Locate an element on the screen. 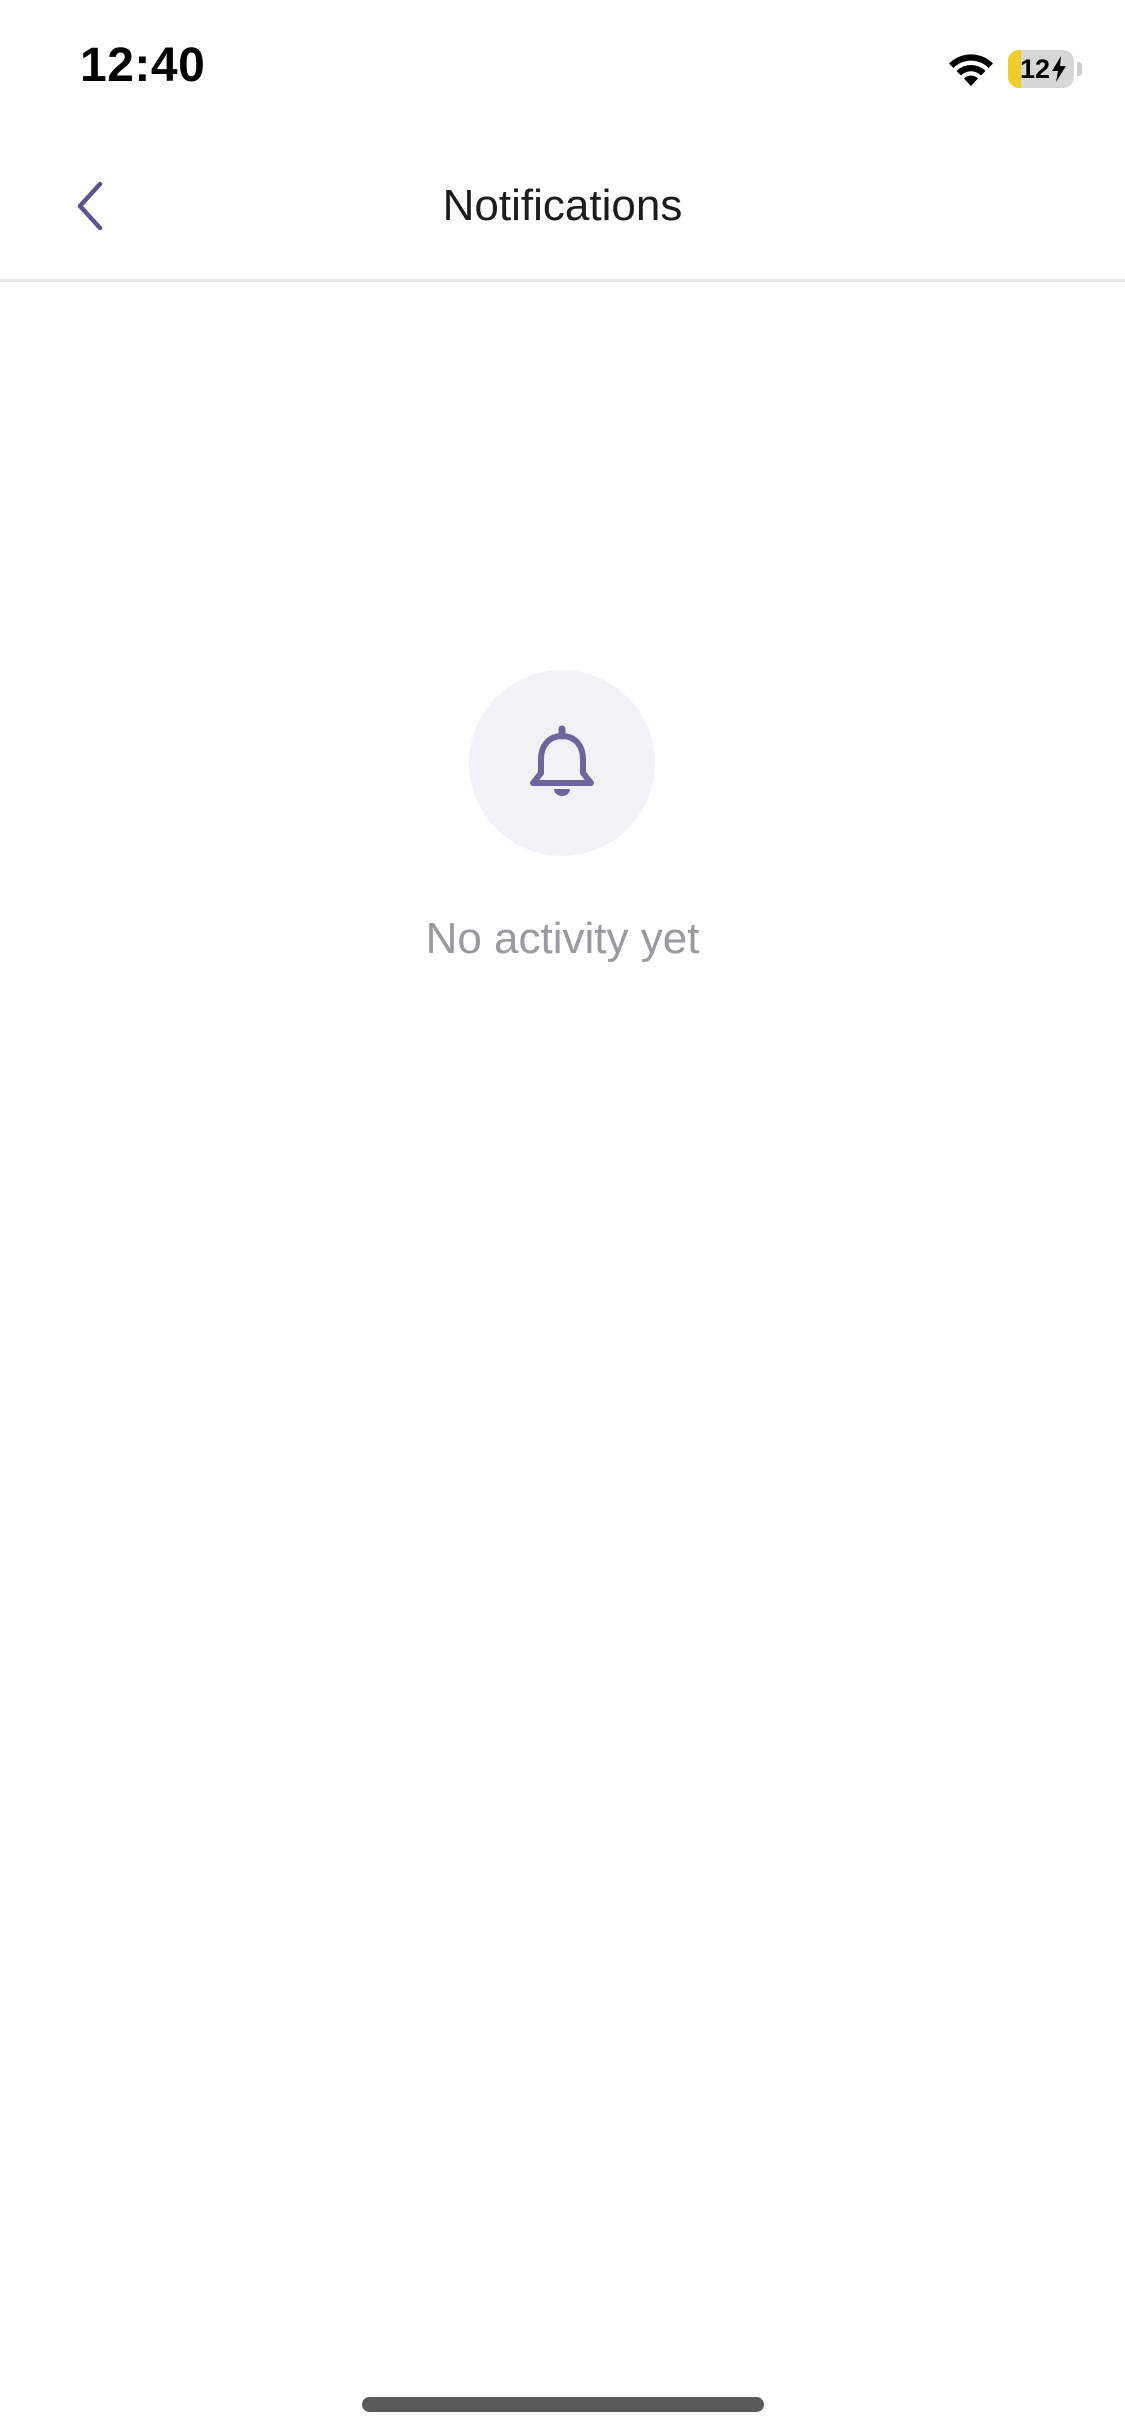 The width and height of the screenshot is (1125, 2436). status-bar: 12:40 12 is located at coordinates (562, 68).